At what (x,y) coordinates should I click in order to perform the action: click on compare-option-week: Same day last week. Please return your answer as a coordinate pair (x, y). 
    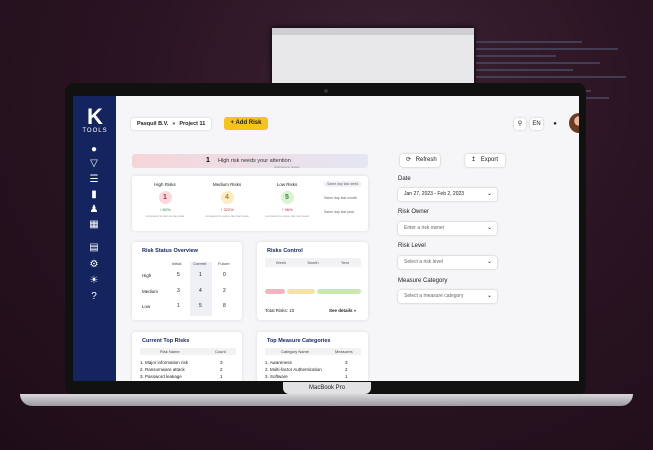
    Looking at the image, I should click on (343, 184).